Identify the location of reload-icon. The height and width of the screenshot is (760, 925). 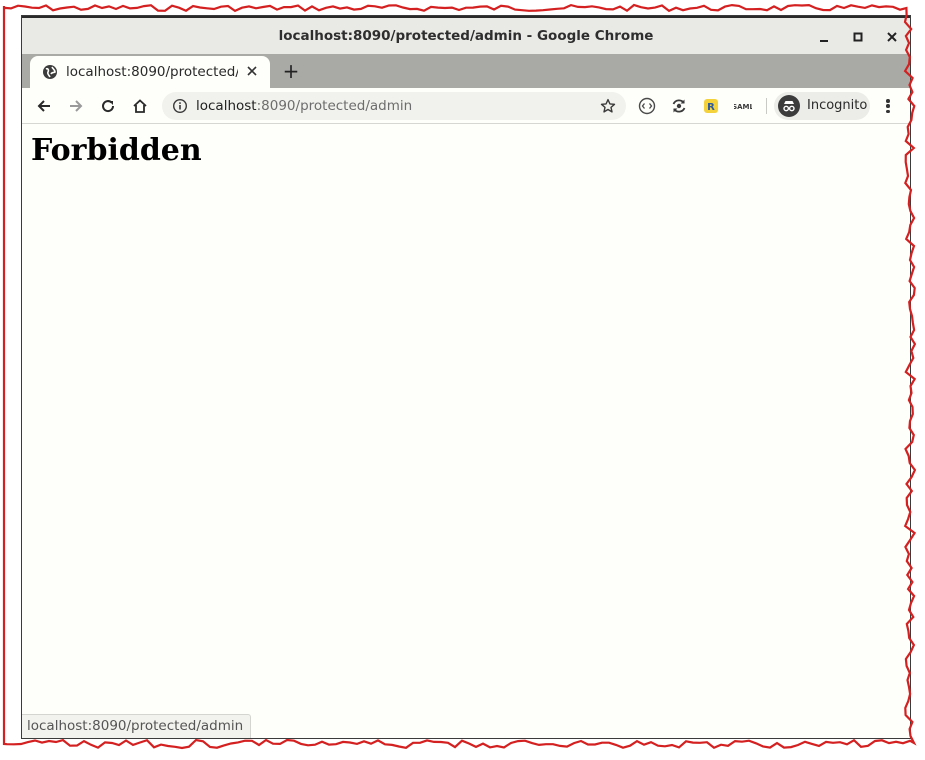
(108, 106).